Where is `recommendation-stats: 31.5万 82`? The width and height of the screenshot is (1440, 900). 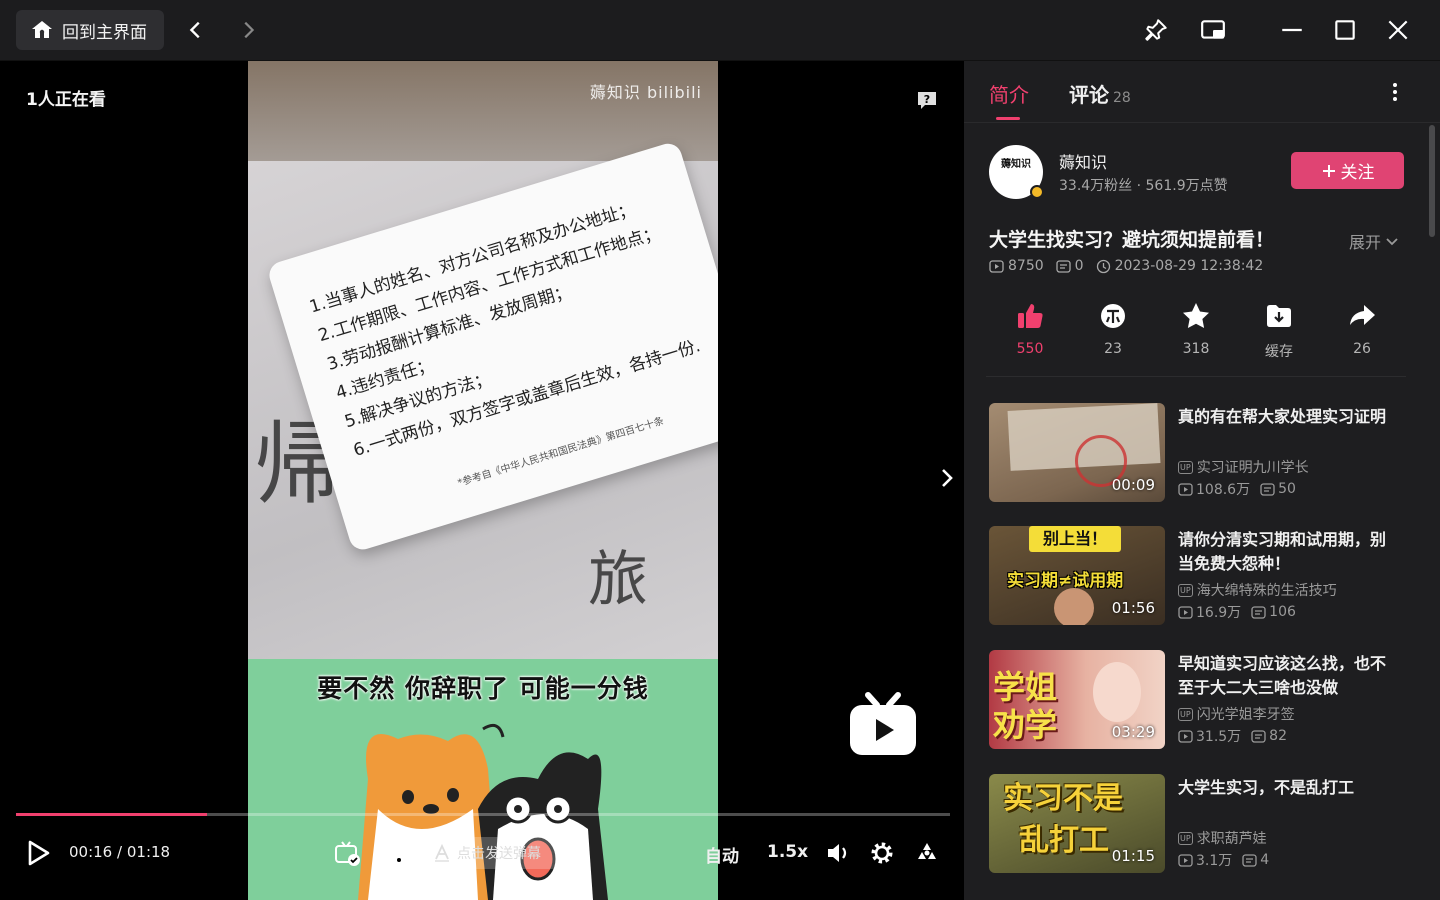
recommendation-stats: 31.5万 82 is located at coordinates (1232, 736).